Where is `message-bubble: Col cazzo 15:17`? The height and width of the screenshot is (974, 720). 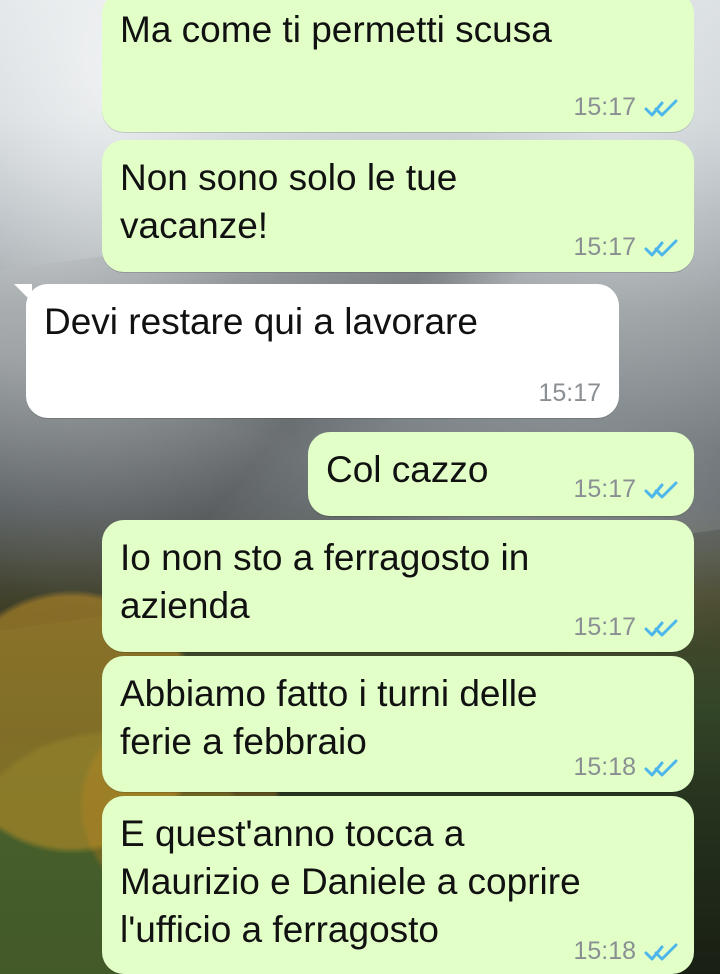 message-bubble: Col cazzo 15:17 is located at coordinates (501, 474).